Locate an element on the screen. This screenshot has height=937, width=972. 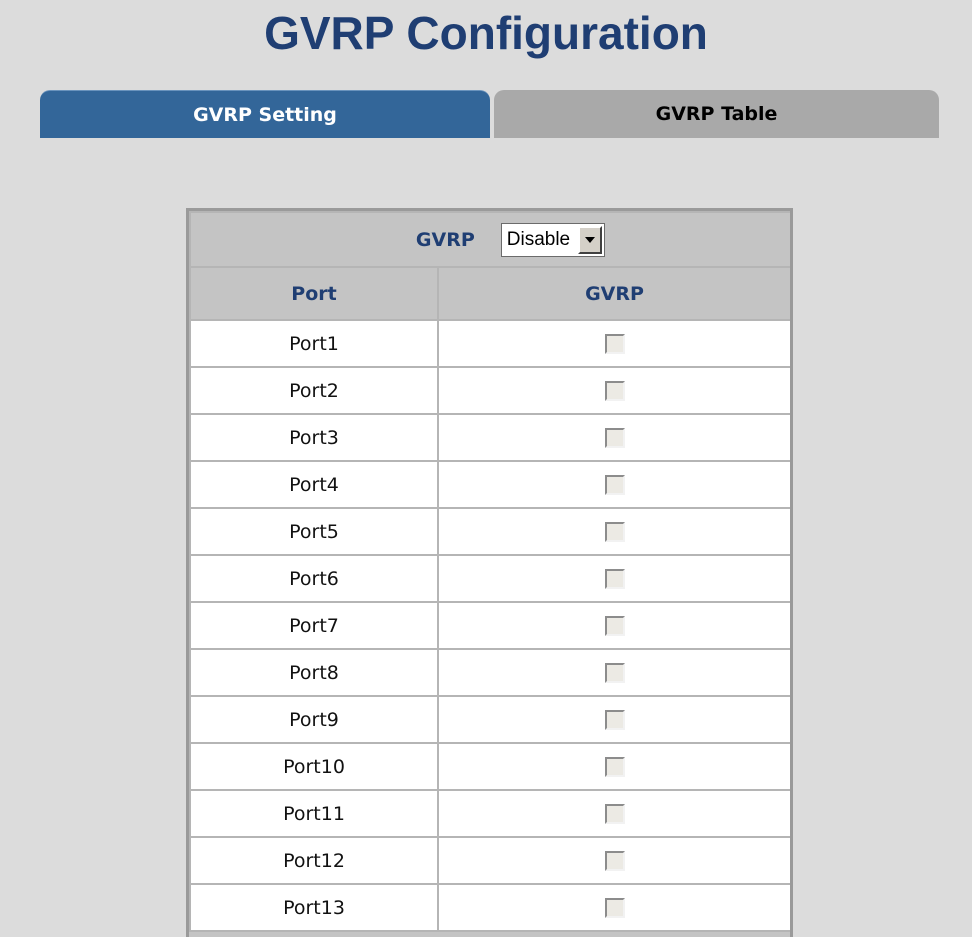
tab-gvrp-table: GVRP Table is located at coordinates (716, 114).